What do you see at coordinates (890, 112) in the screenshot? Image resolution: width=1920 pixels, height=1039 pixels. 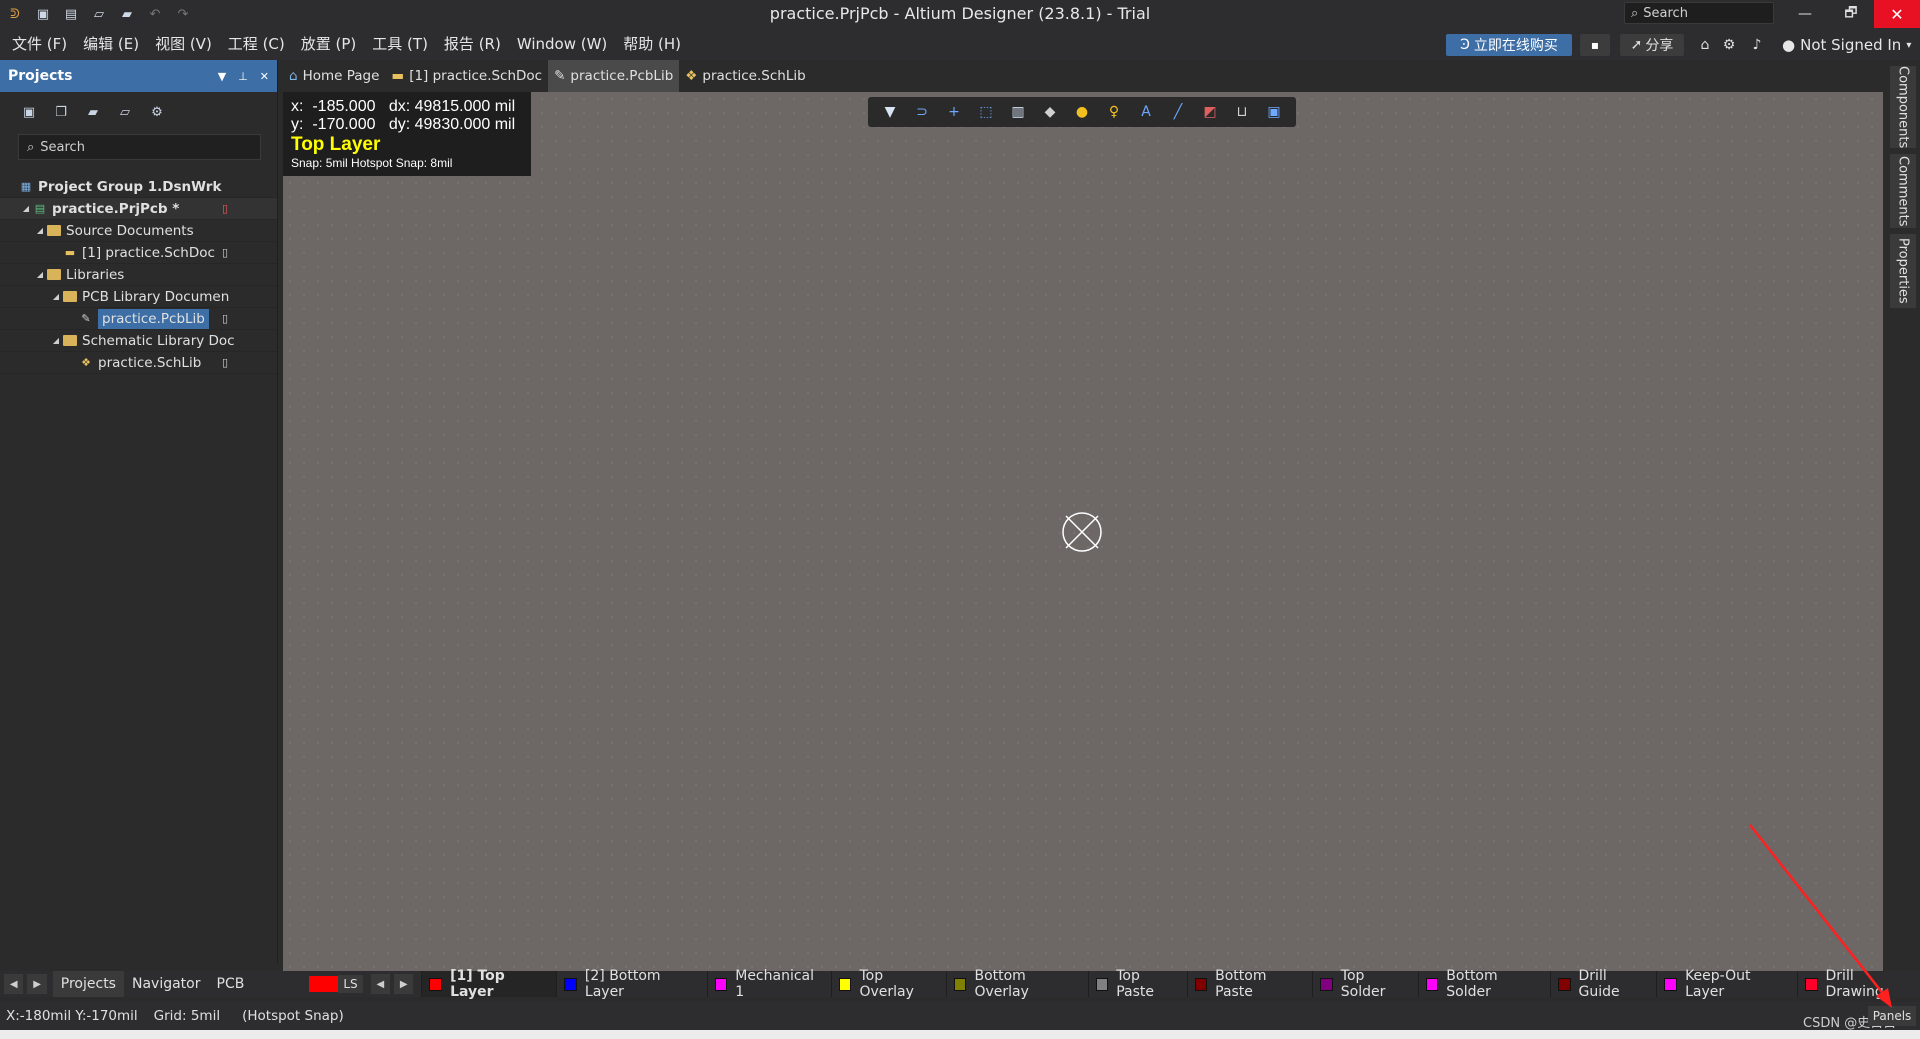 I see `filter-icon: ▼` at bounding box center [890, 112].